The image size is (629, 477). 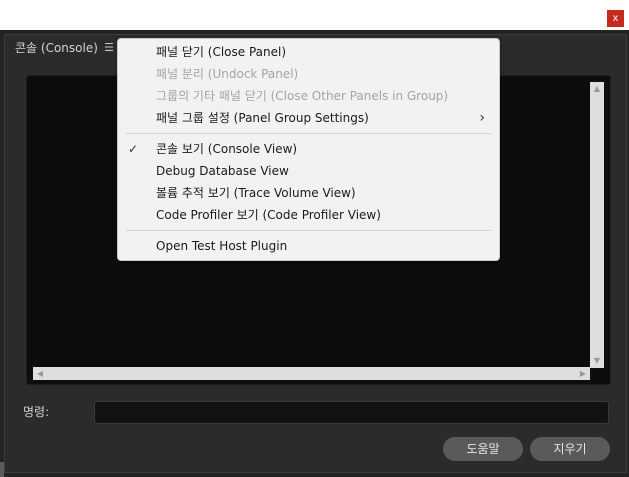 What do you see at coordinates (256, 193) in the screenshot?
I see `menu-item-label: 볼륨 추적 보기 (Trace Volume View)` at bounding box center [256, 193].